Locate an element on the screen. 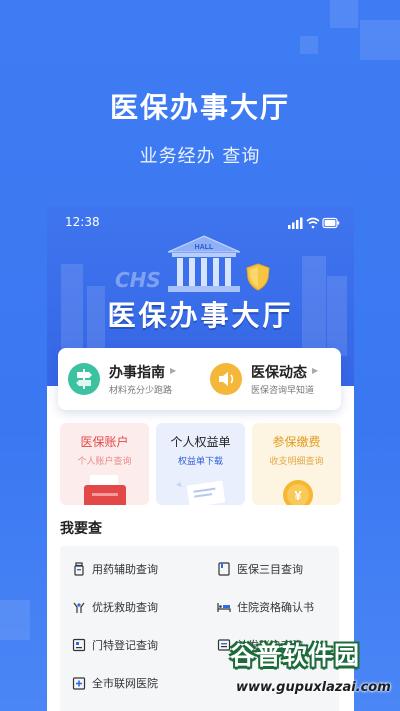 This screenshot has height=711, width=400. service-card: 办事指南 ▶ 材料充分少跑路 医保动态 ▶ 医保咨询早知道 is located at coordinates (199, 379).